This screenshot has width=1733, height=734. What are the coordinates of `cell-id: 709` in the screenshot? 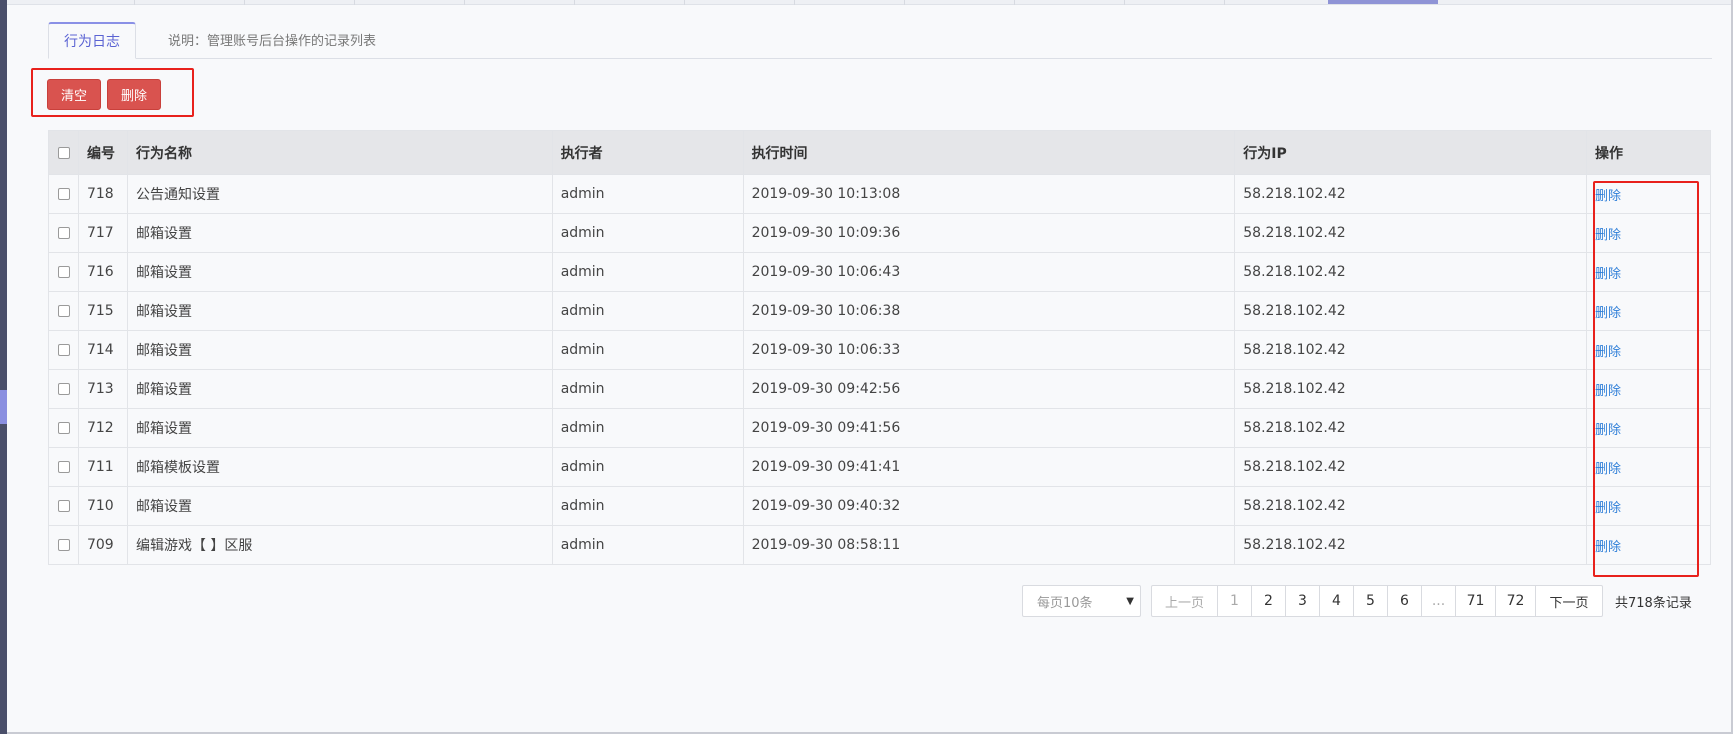 It's located at (102, 545).